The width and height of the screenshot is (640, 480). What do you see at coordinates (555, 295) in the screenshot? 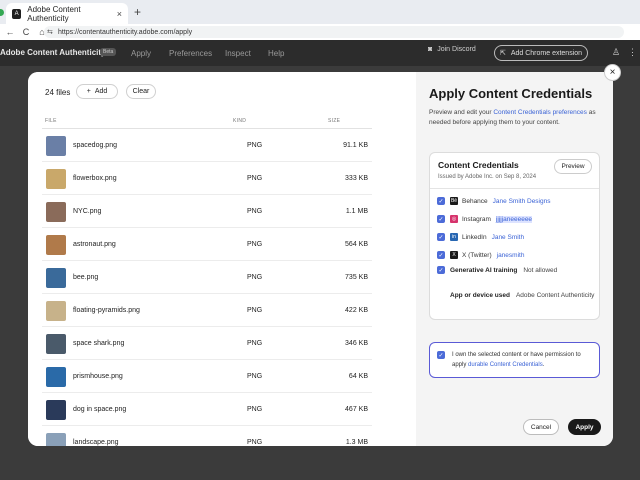
I see `device-value: Adobe Content Authenticity` at bounding box center [555, 295].